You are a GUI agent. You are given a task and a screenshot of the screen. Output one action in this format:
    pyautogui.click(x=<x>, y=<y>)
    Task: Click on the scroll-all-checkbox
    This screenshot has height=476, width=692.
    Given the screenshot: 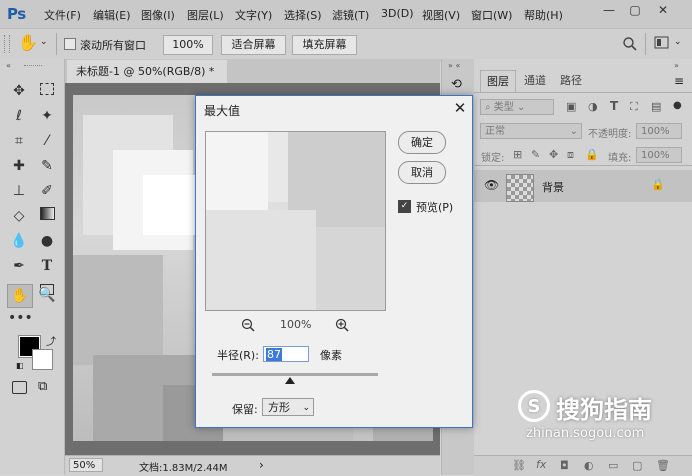 What is the action you would take?
    pyautogui.click(x=70, y=44)
    